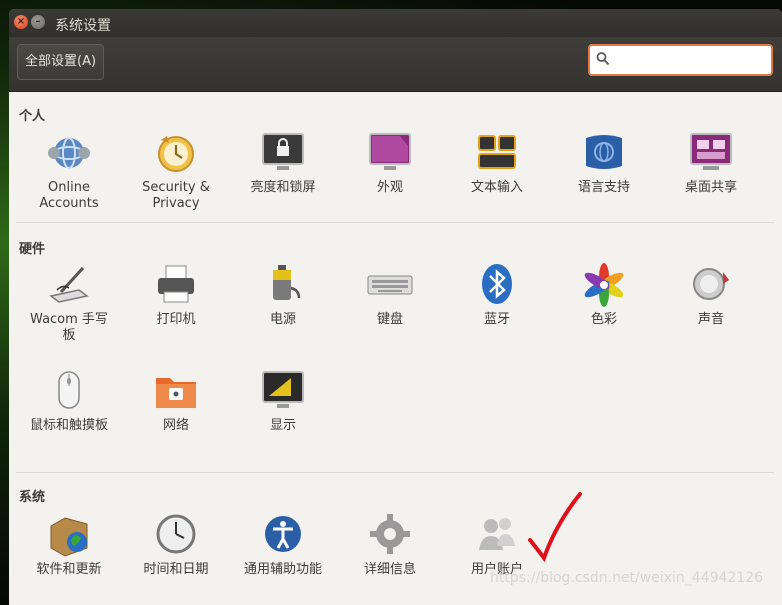  Describe the element at coordinates (69, 284) in the screenshot. I see `wacom-tablet-icon` at that location.